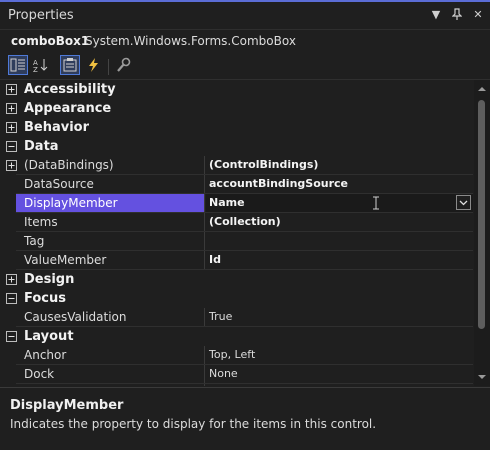  Describe the element at coordinates (245, 66) in the screenshot. I see `properties-toolbar: A Z` at that location.